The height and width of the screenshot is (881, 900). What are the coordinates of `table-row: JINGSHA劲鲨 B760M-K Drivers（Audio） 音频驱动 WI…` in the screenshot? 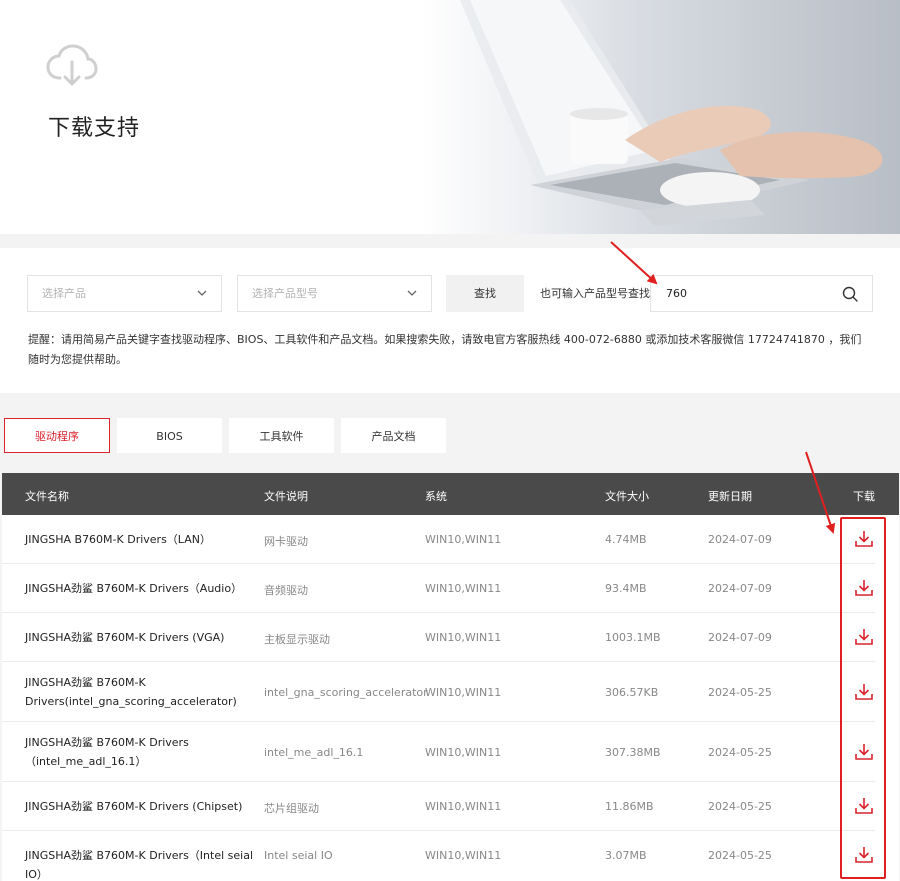 It's located at (450, 588).